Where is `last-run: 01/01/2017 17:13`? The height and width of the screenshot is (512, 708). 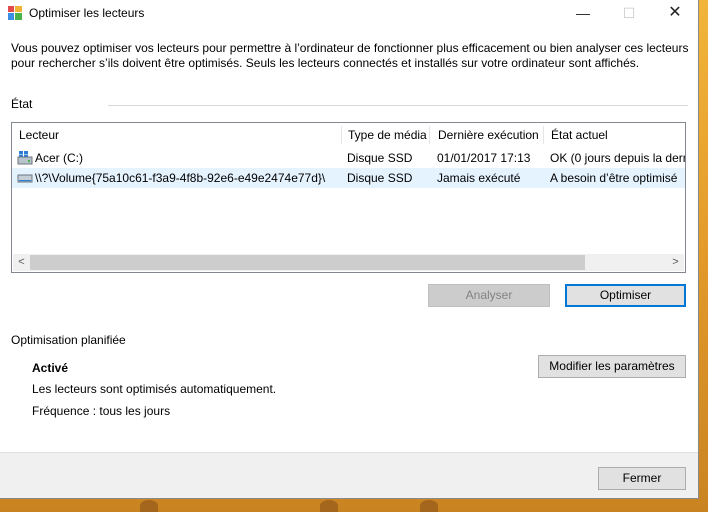
last-run: 01/01/2017 17:13 is located at coordinates (484, 158).